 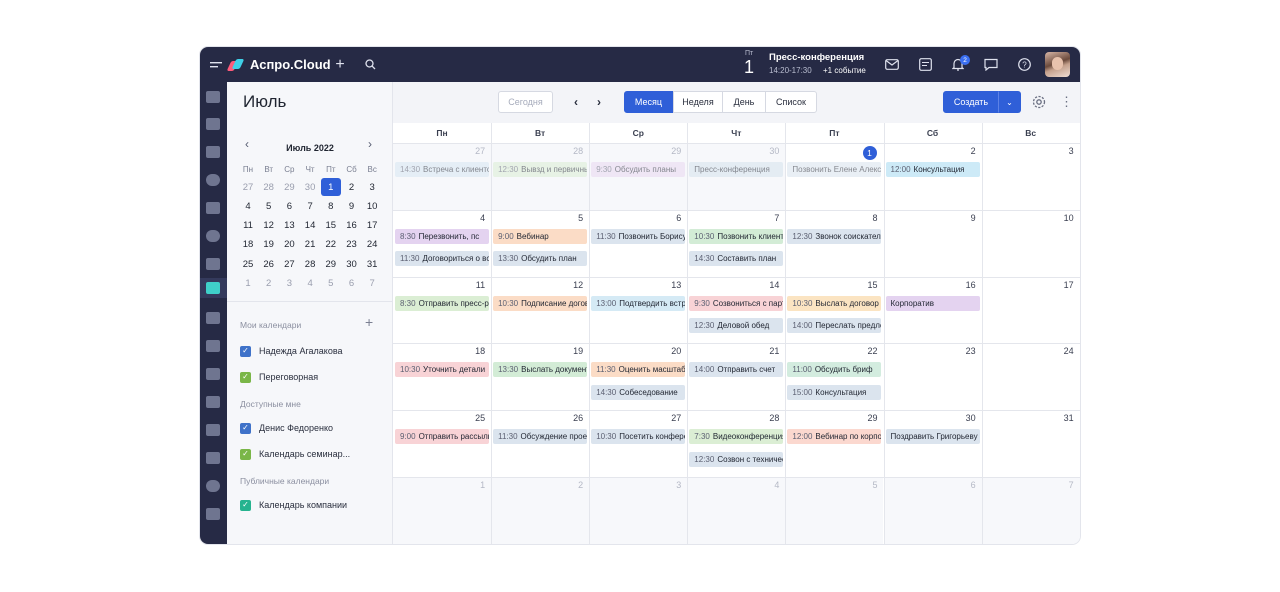 What do you see at coordinates (932, 303) in the screenshot?
I see `calendar-event: Корпоратив` at bounding box center [932, 303].